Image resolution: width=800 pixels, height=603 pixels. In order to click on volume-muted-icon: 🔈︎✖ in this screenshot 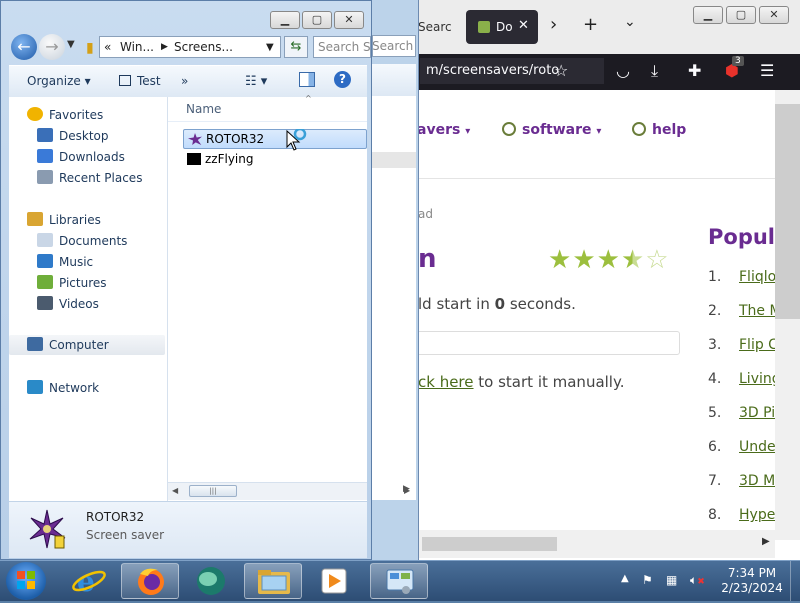, I will do `click(697, 580)`.